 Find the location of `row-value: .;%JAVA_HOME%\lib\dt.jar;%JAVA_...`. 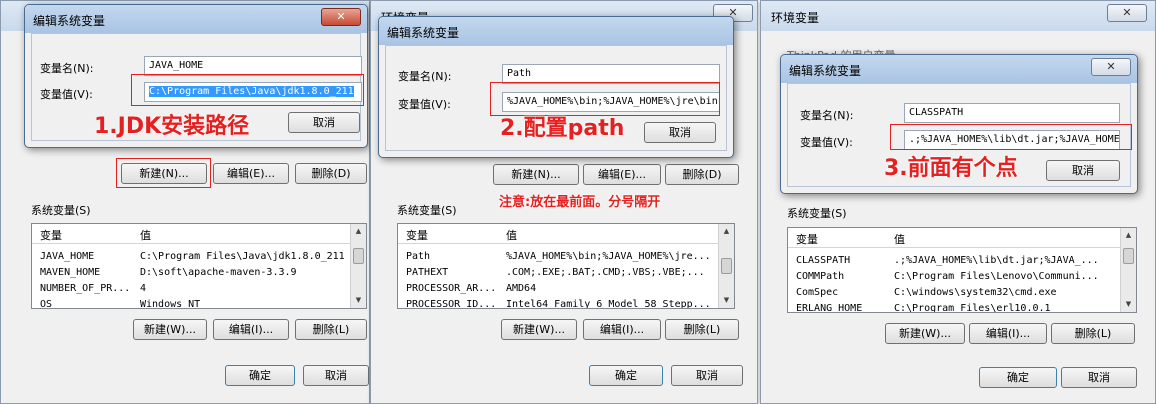

row-value: .;%JAVA_HOME%\lib\dt.jar;%JAVA_... is located at coordinates (996, 260).